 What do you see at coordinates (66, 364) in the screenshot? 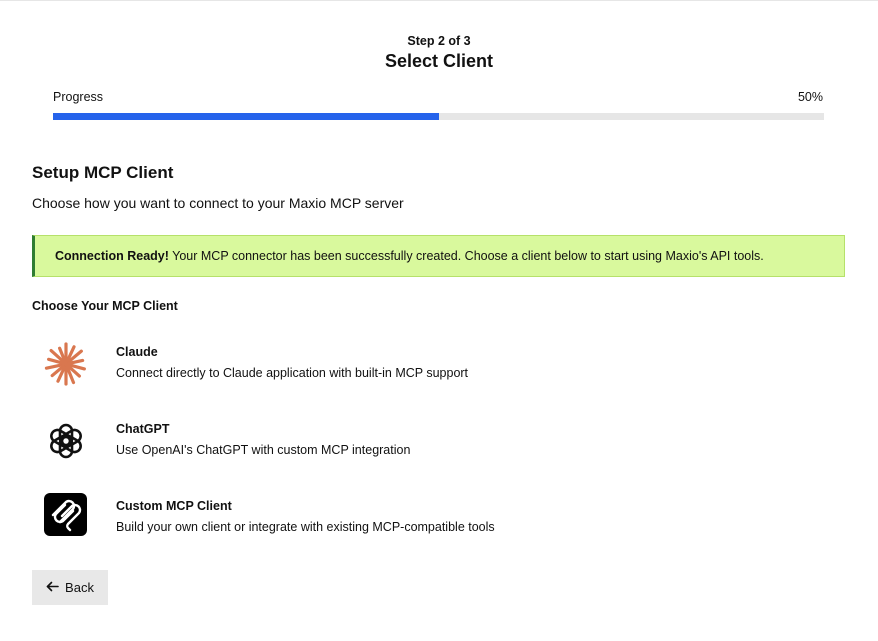
I see `claude-icon` at bounding box center [66, 364].